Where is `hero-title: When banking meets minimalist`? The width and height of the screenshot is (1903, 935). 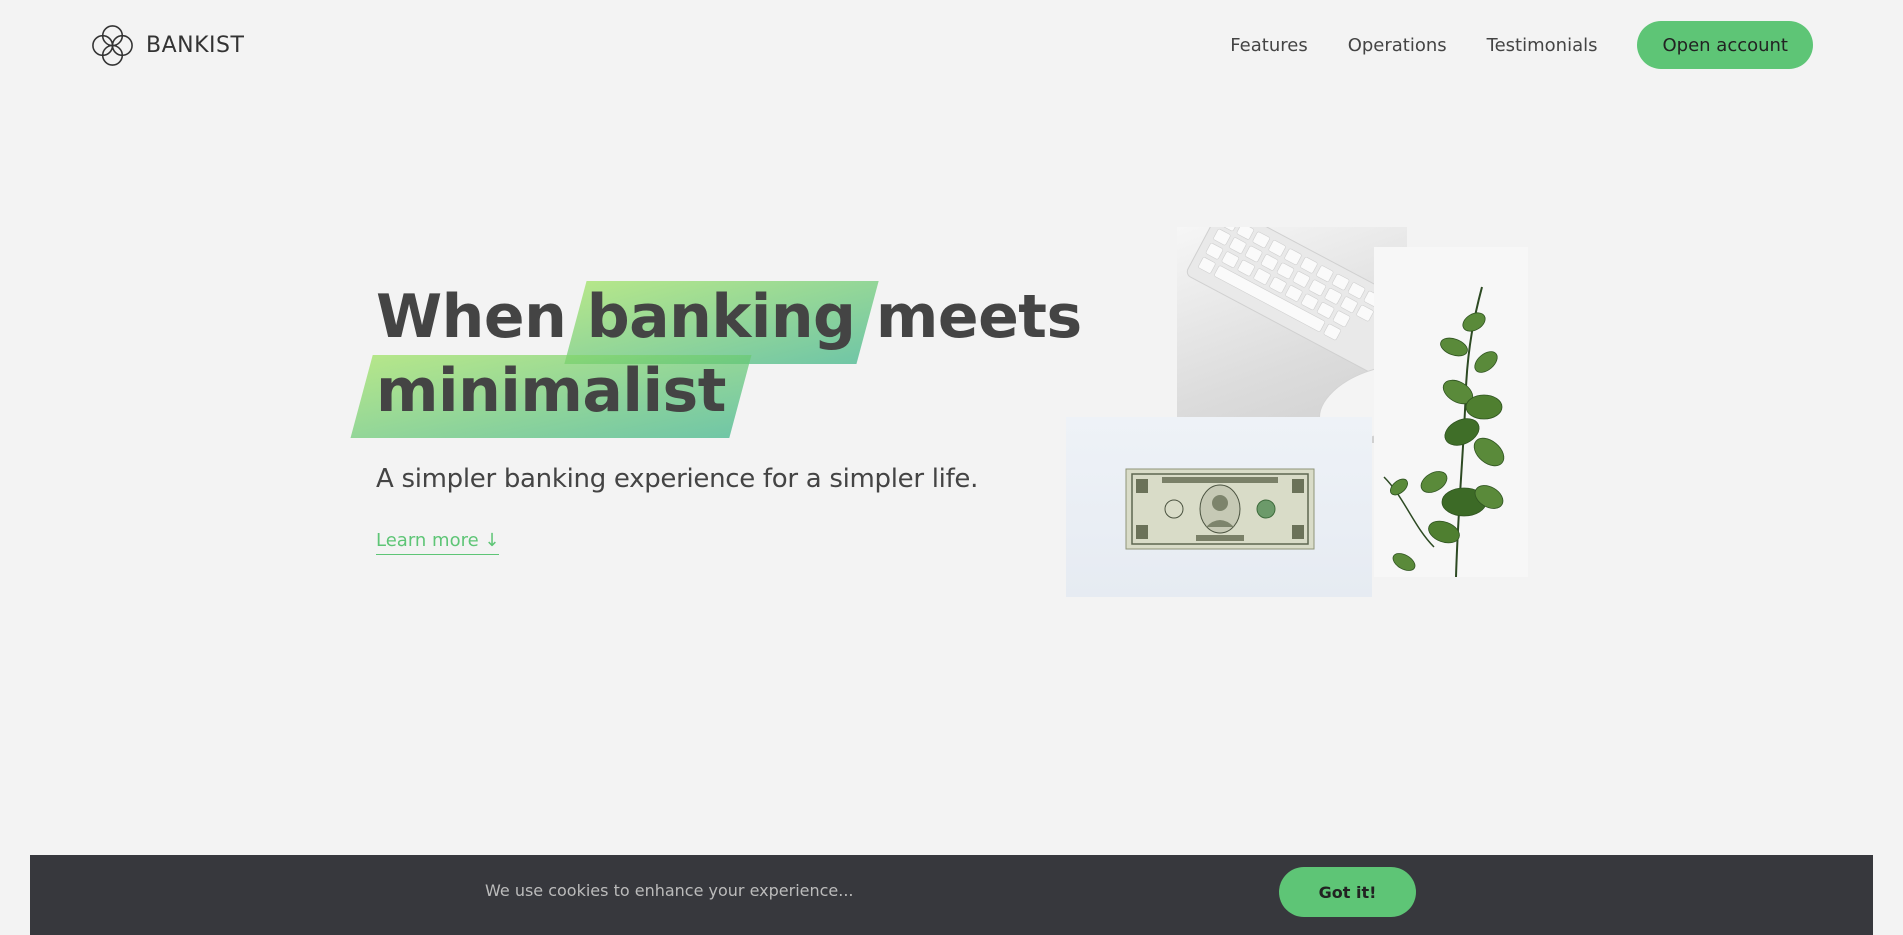
hero-title: When banking meets minimalist is located at coordinates (729, 354).